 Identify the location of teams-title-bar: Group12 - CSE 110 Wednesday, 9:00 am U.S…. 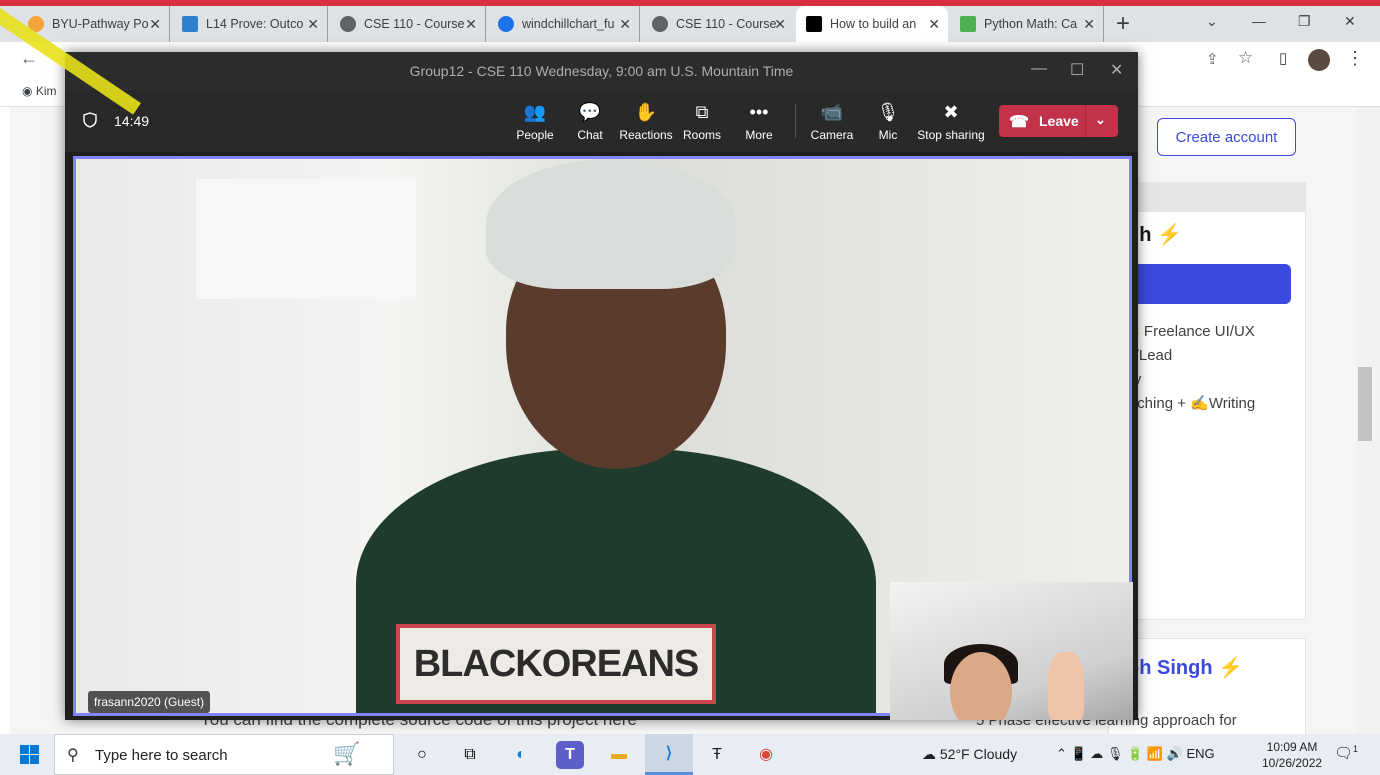
(601, 71).